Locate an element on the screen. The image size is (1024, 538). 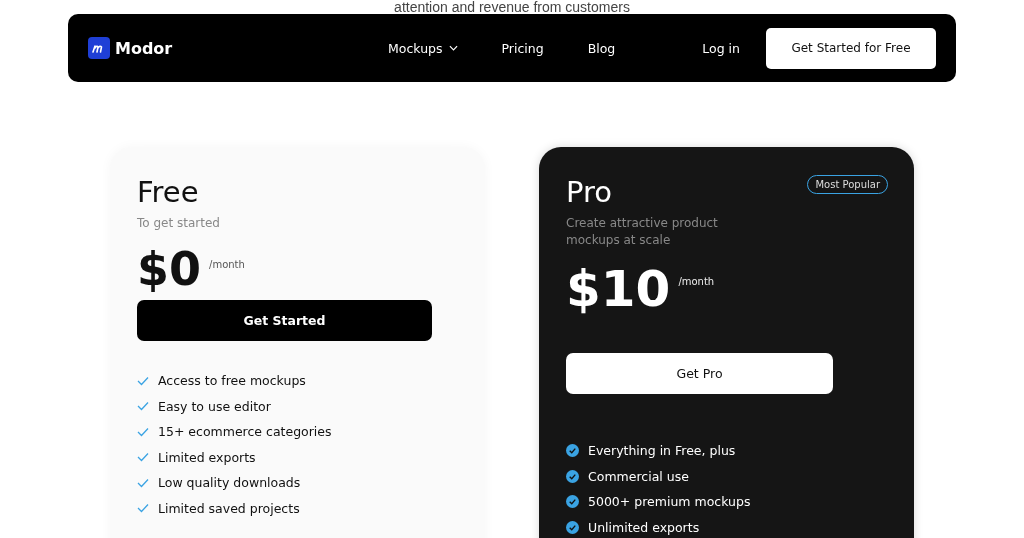
plan-name: Pro is located at coordinates (589, 192).